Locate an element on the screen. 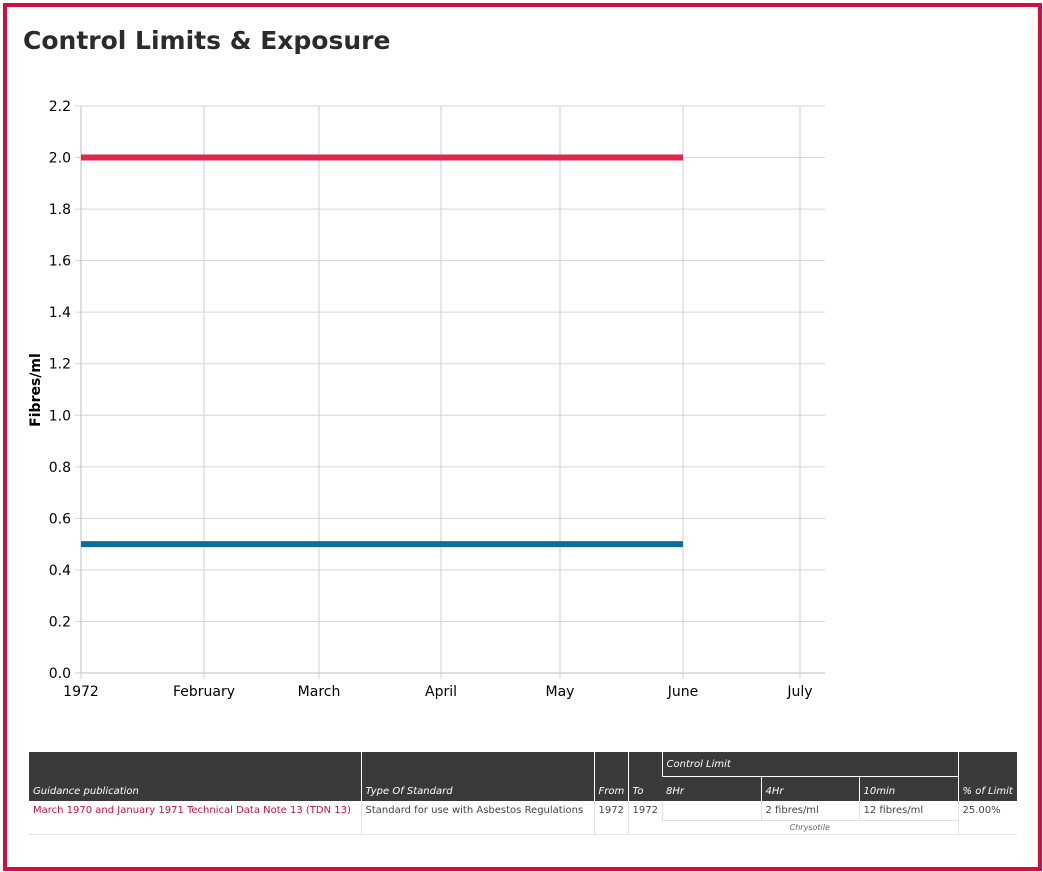 The height and width of the screenshot is (872, 1043). y-axis-title: Fibres/ml is located at coordinates (36, 390).